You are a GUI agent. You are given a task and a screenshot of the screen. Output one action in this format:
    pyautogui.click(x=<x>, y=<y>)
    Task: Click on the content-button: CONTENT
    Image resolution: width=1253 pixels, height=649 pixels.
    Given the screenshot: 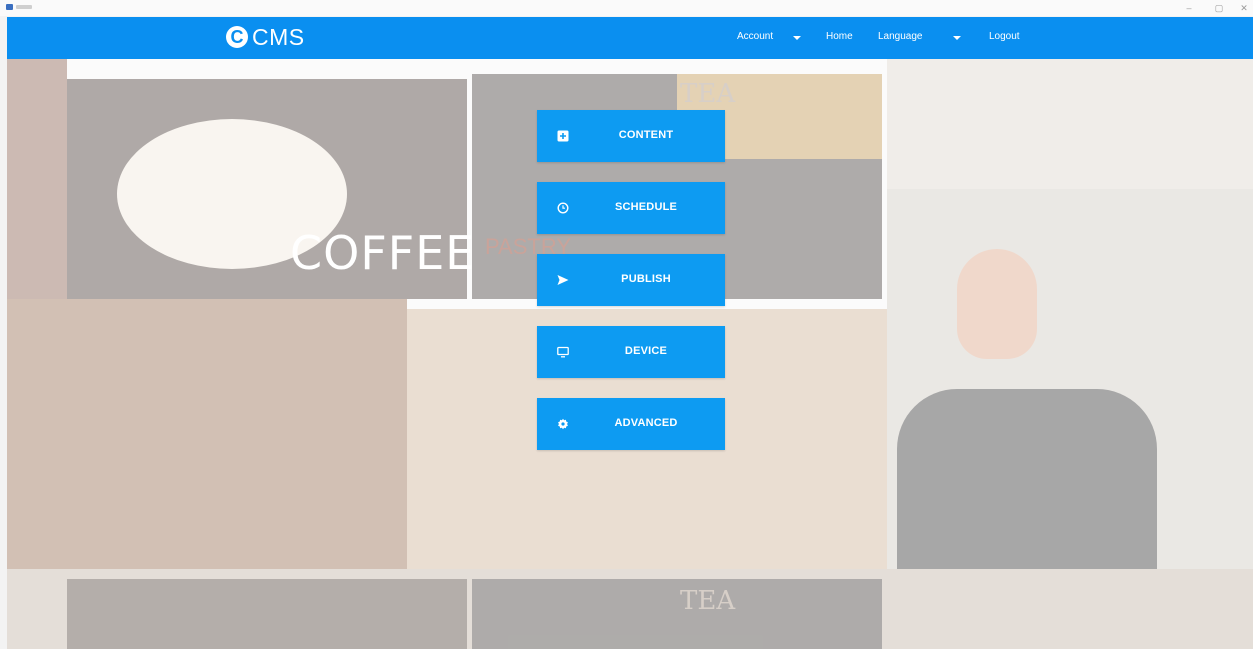 What is the action you would take?
    pyautogui.click(x=631, y=136)
    